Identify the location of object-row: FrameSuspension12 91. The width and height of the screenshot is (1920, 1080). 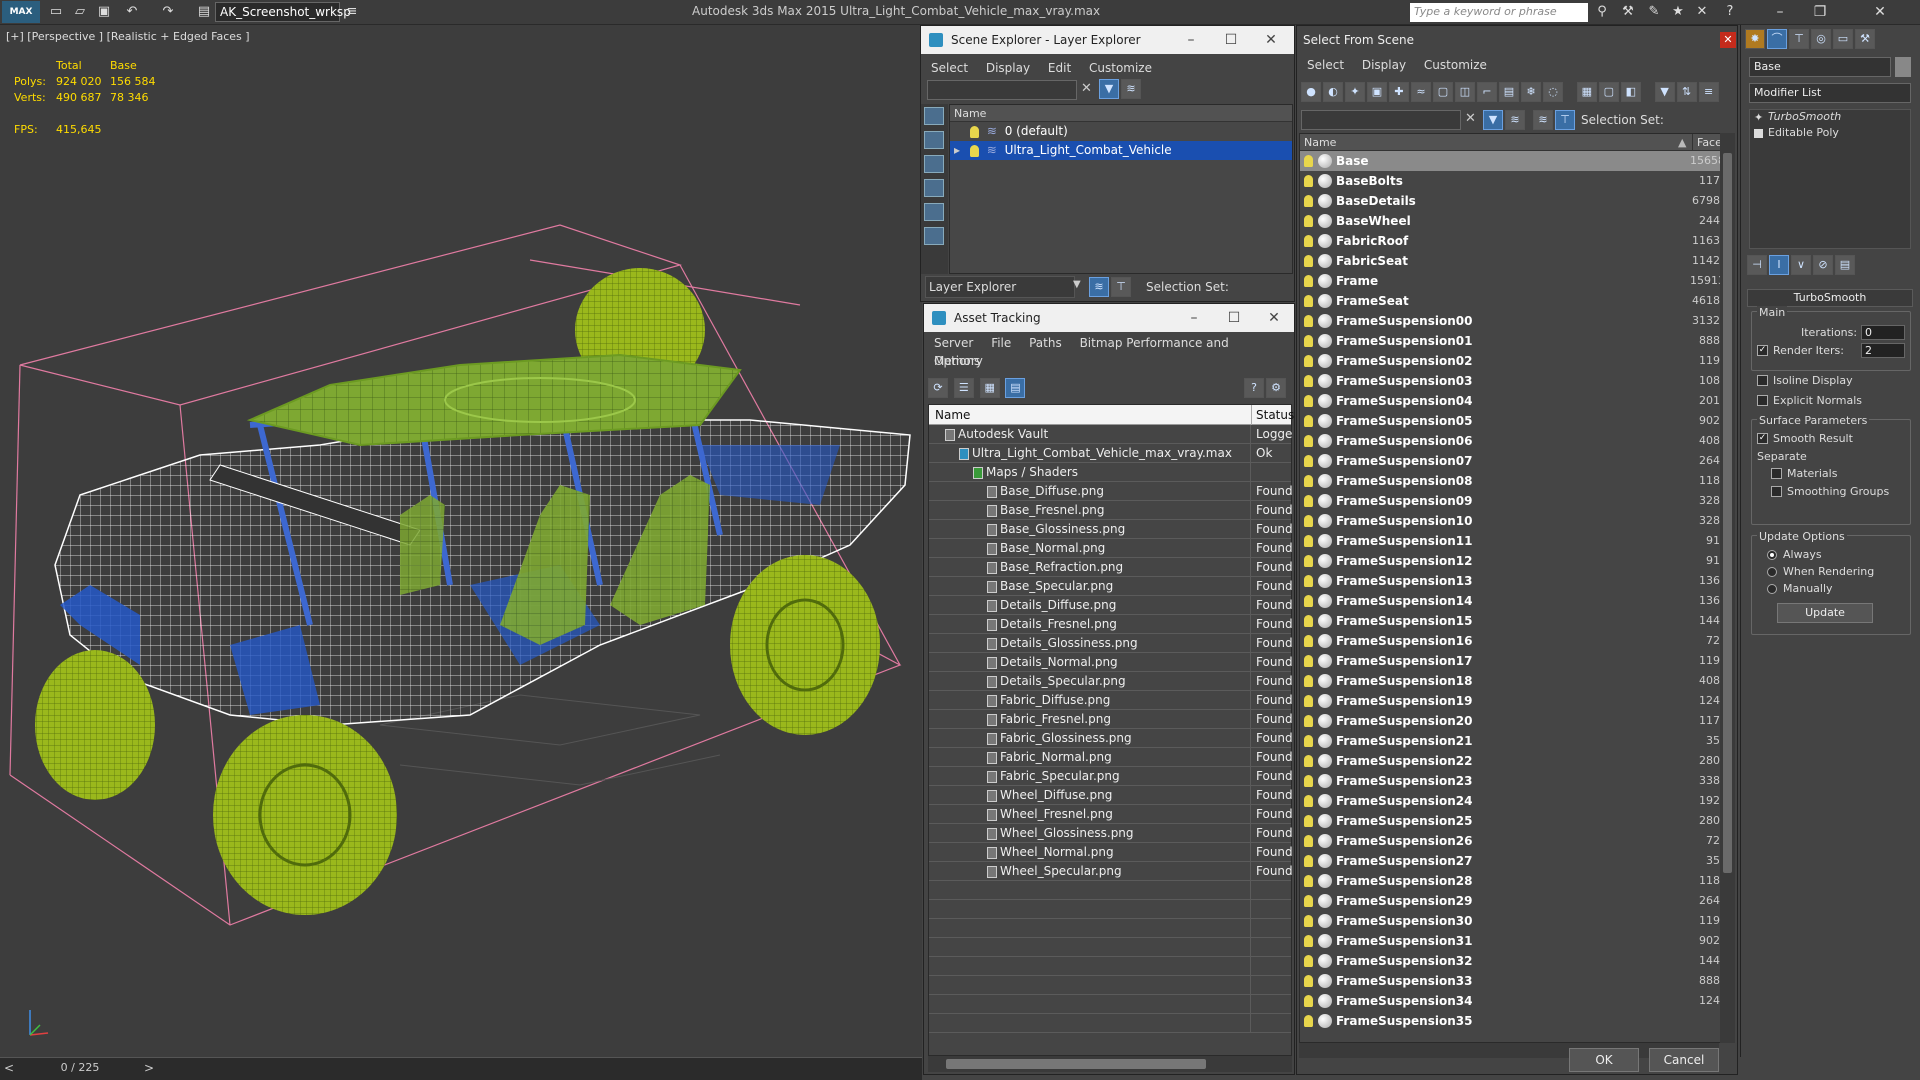
(1517, 561).